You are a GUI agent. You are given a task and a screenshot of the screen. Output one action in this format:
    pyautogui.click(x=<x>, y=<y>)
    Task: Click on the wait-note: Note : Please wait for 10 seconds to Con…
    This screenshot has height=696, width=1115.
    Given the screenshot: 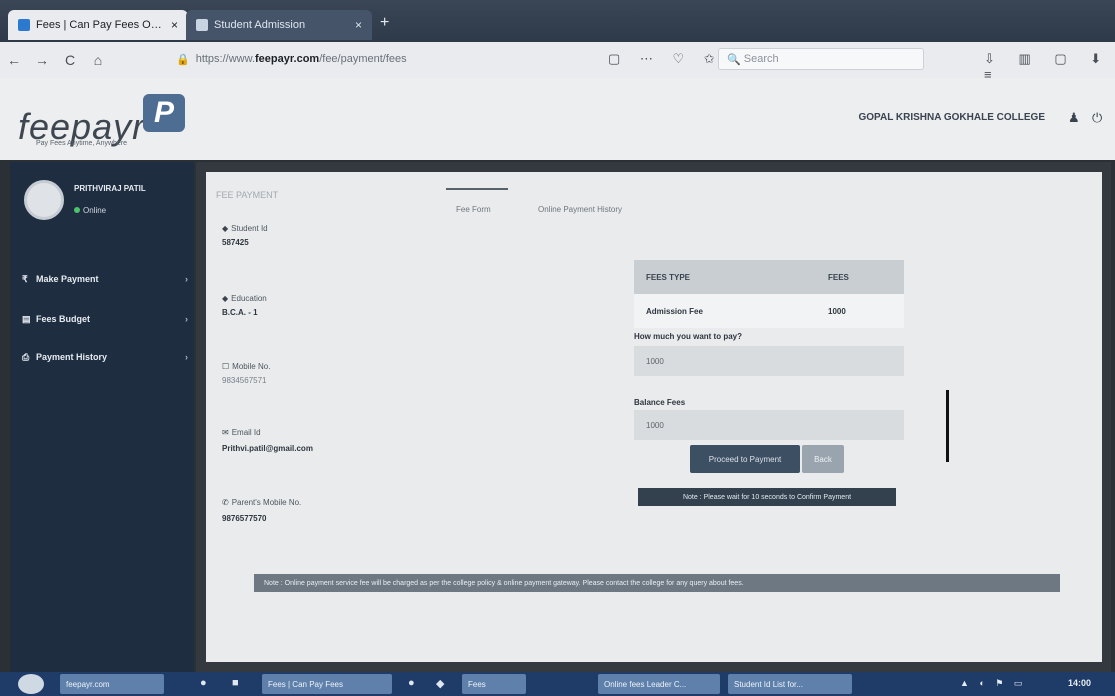 What is the action you would take?
    pyautogui.click(x=767, y=497)
    